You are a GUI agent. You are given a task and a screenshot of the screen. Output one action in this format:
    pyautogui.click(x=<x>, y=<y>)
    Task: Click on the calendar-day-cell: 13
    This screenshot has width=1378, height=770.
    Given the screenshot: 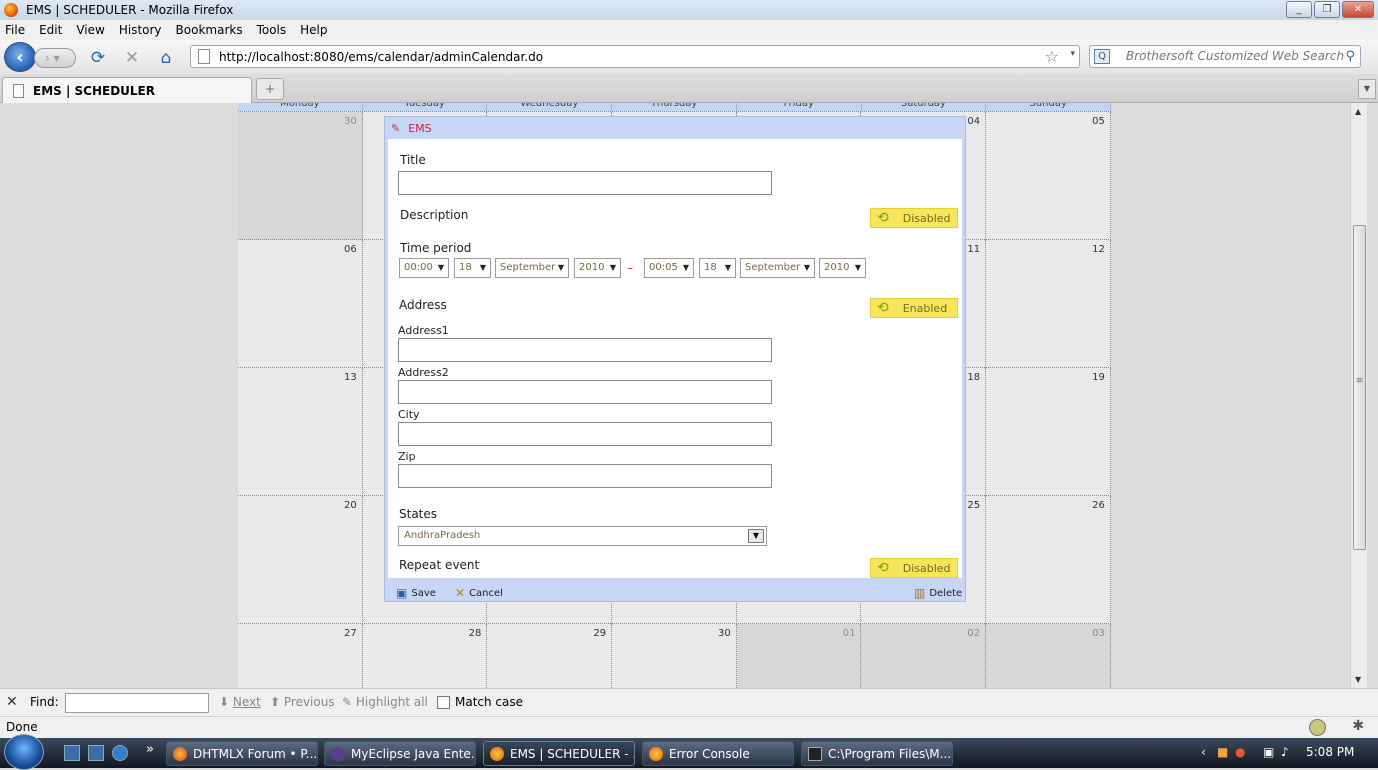 What is the action you would take?
    pyautogui.click(x=300, y=432)
    